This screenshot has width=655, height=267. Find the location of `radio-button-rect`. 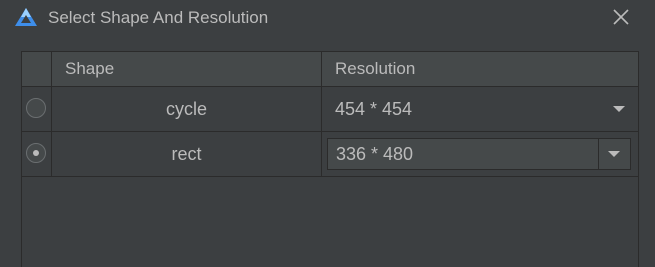

radio-button-rect is located at coordinates (36, 153).